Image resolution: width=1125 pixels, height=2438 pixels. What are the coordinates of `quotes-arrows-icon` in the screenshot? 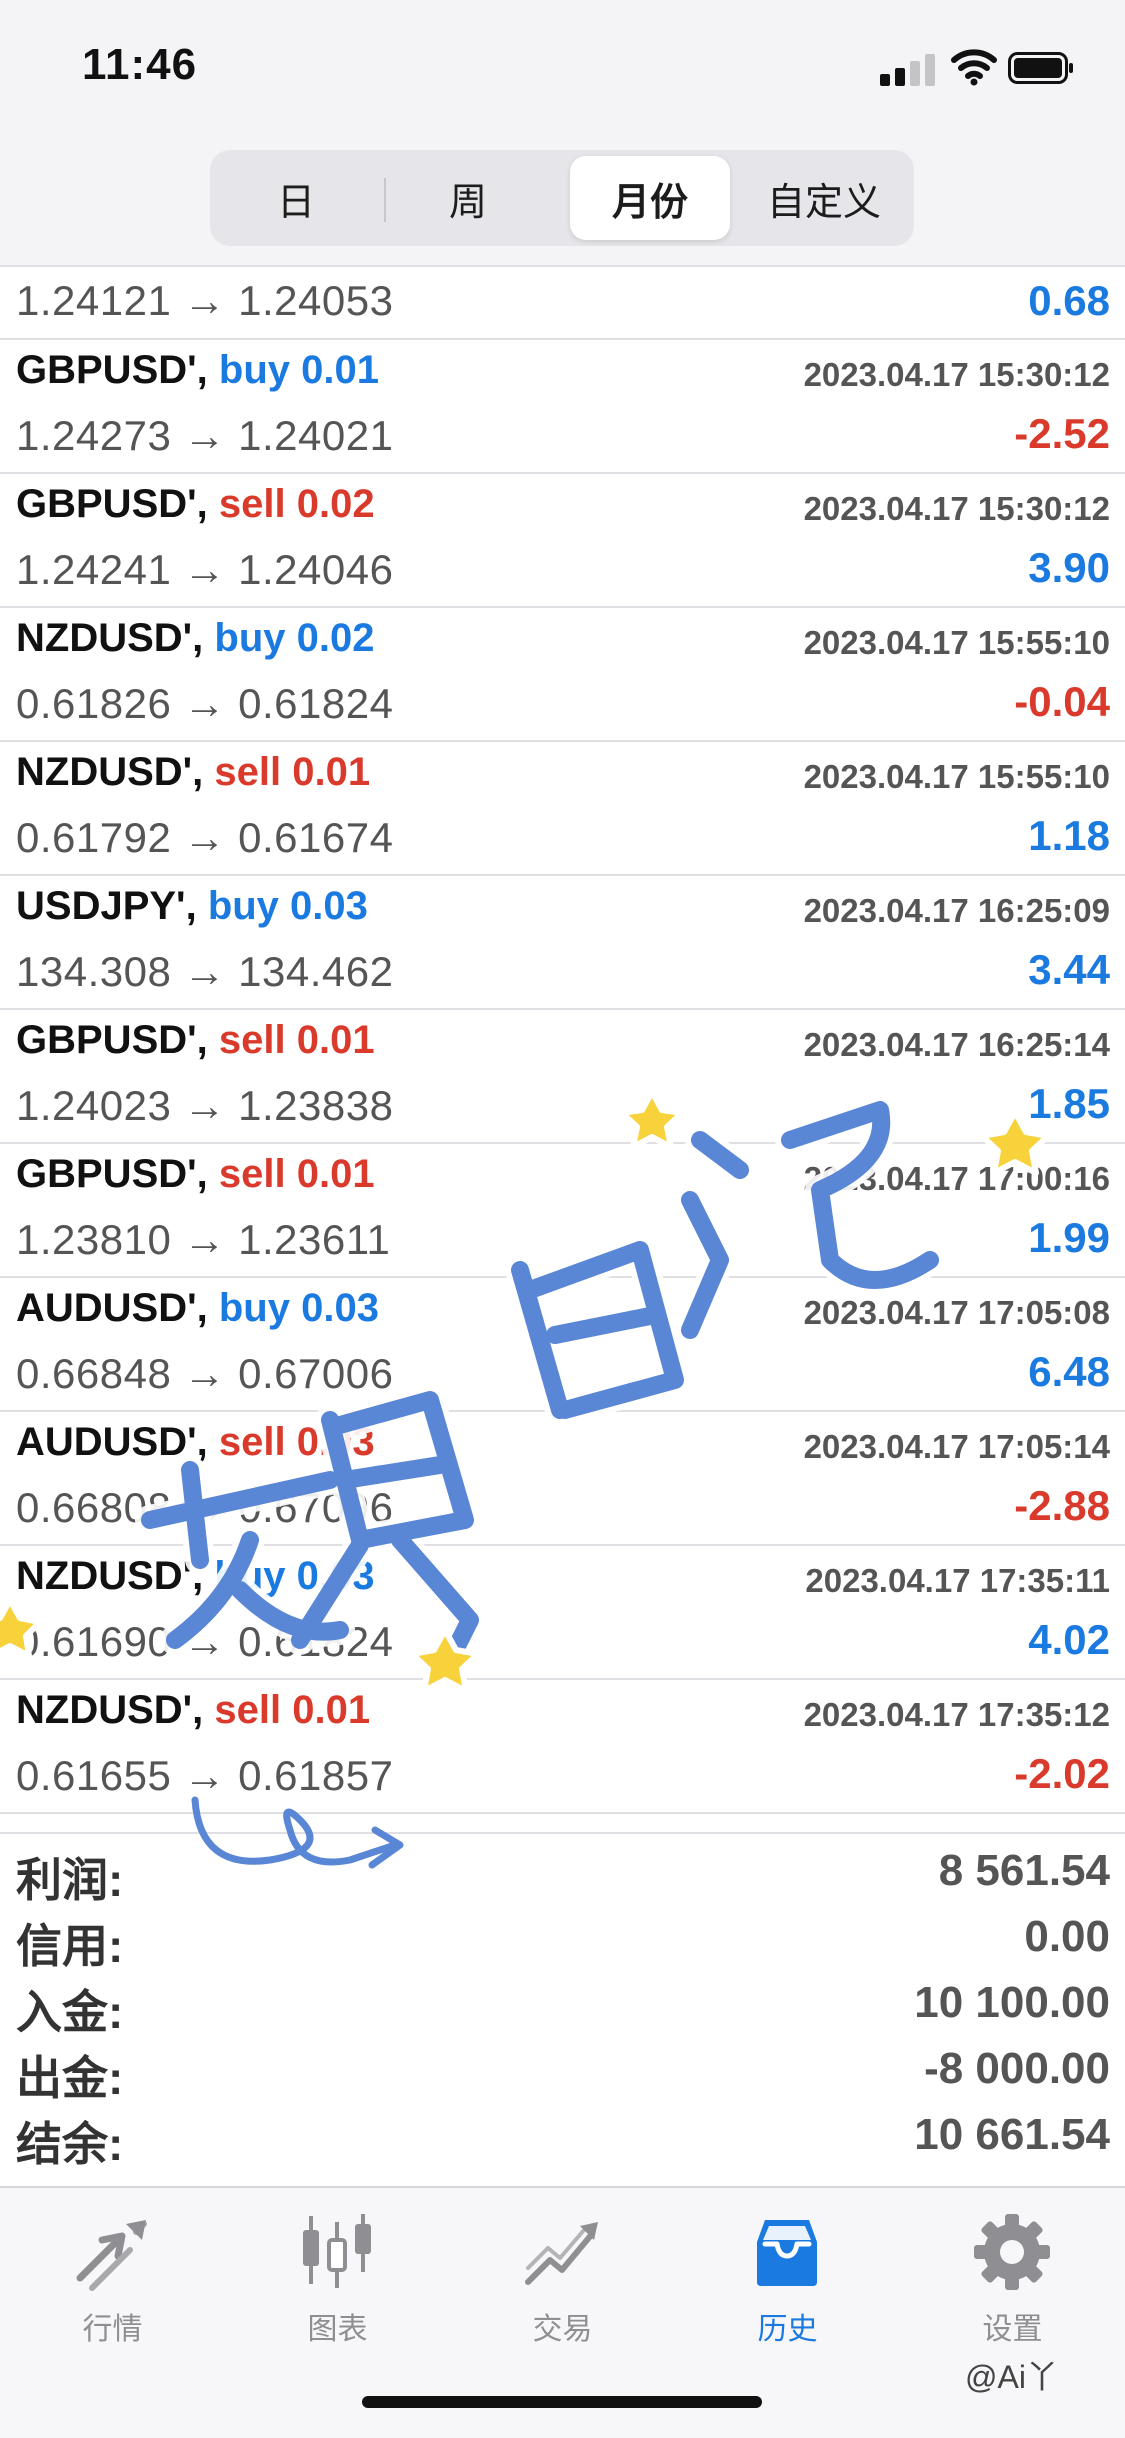 It's located at (111, 2255).